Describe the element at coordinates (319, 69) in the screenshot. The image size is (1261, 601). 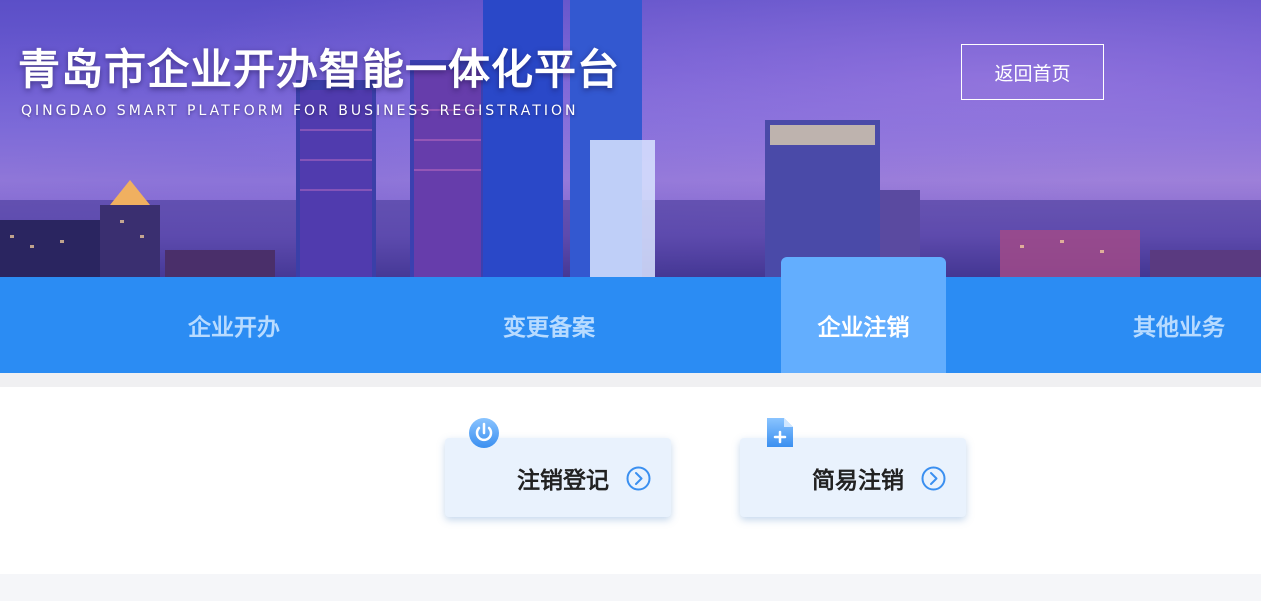
I see `page-title: 青岛市企业开办智能一体化平台` at that location.